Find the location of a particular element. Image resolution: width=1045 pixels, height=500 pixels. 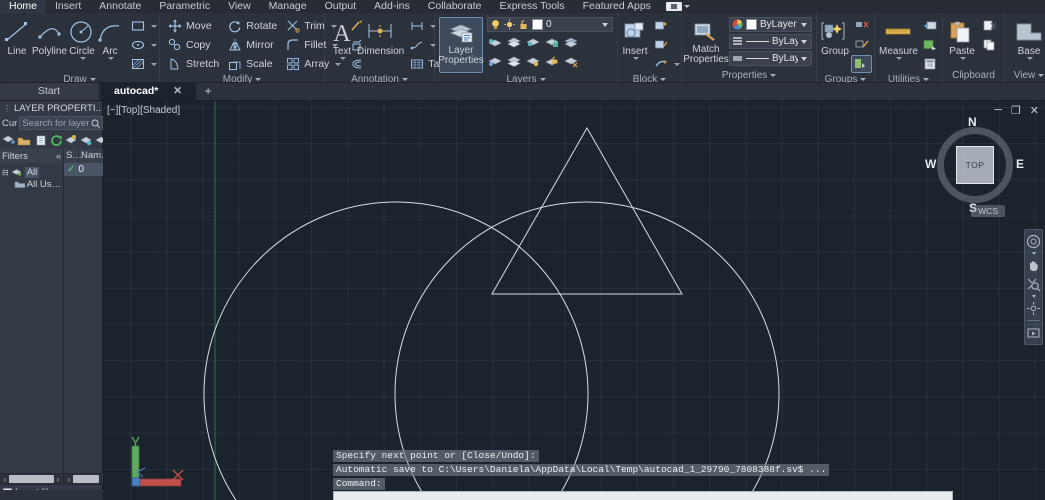

show-motion-icon is located at coordinates (1033, 332).